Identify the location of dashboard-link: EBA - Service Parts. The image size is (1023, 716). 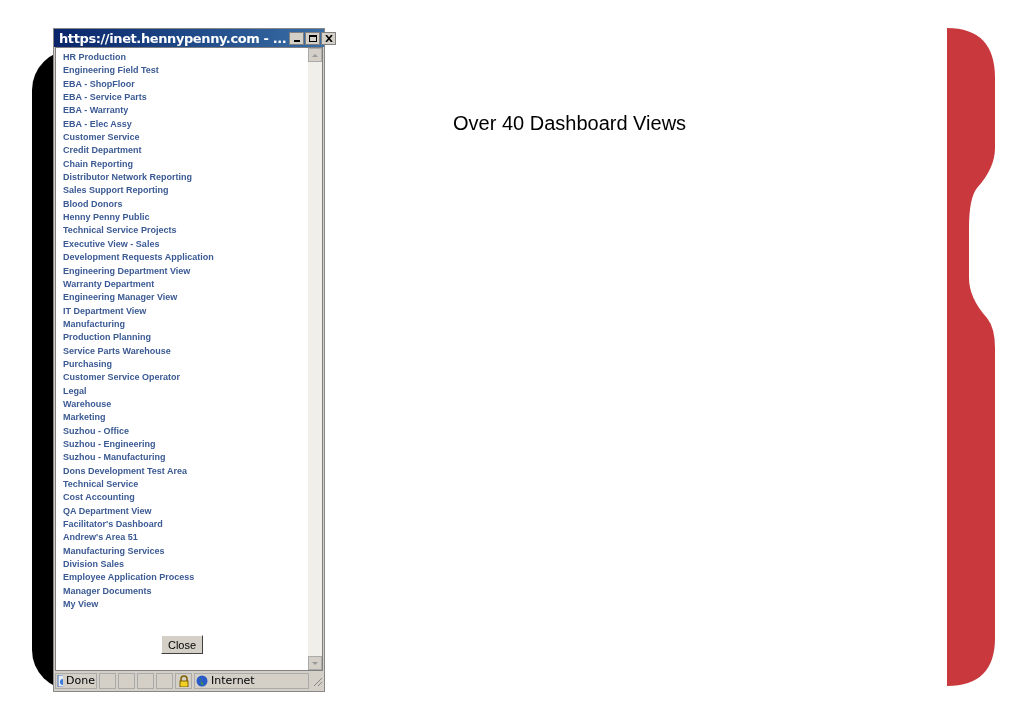
(182, 98).